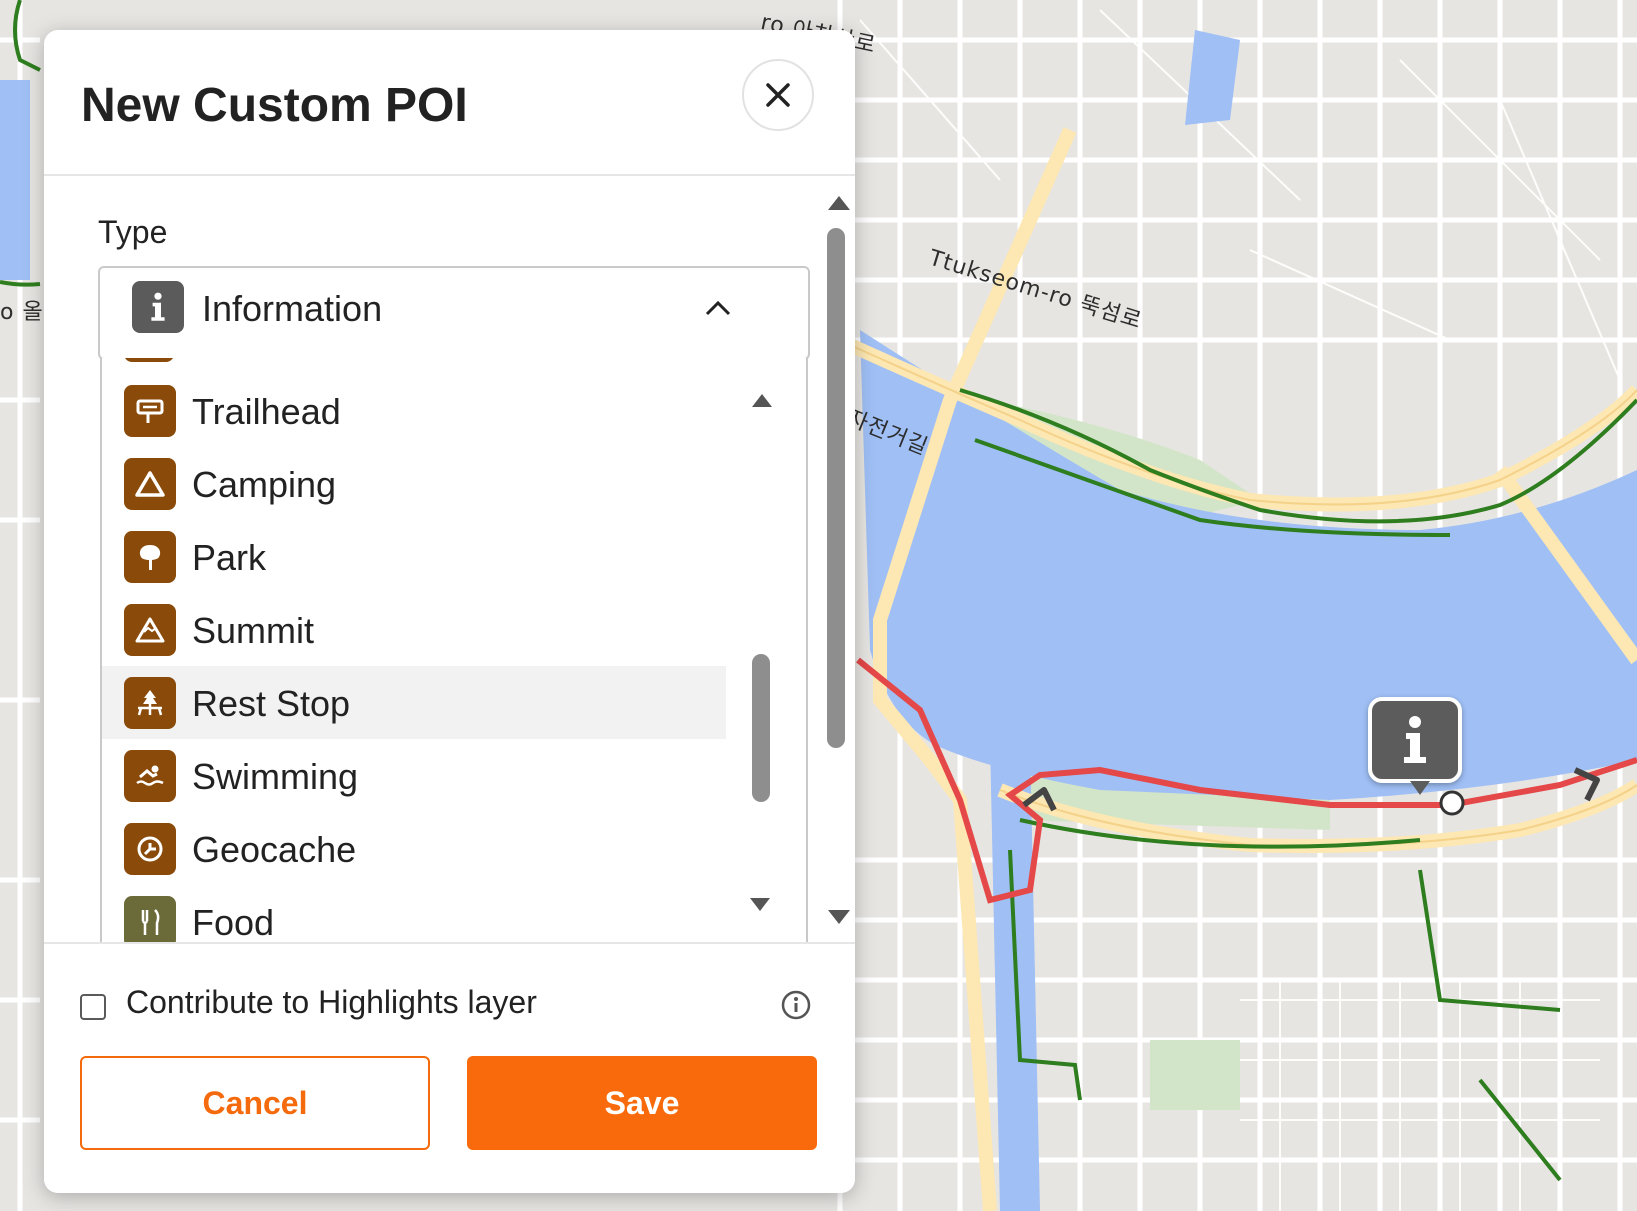  I want to click on list-scroll-down-arrow, so click(760, 904).